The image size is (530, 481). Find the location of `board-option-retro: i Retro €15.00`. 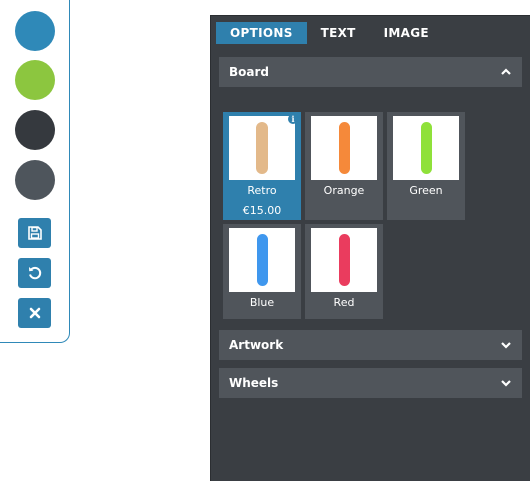

board-option-retro: i Retro €15.00 is located at coordinates (262, 166).